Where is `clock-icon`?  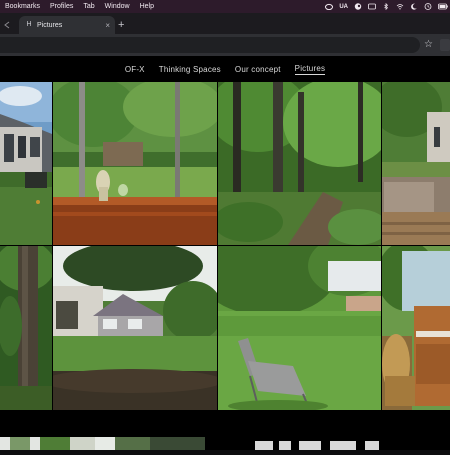
clock-icon is located at coordinates (428, 6).